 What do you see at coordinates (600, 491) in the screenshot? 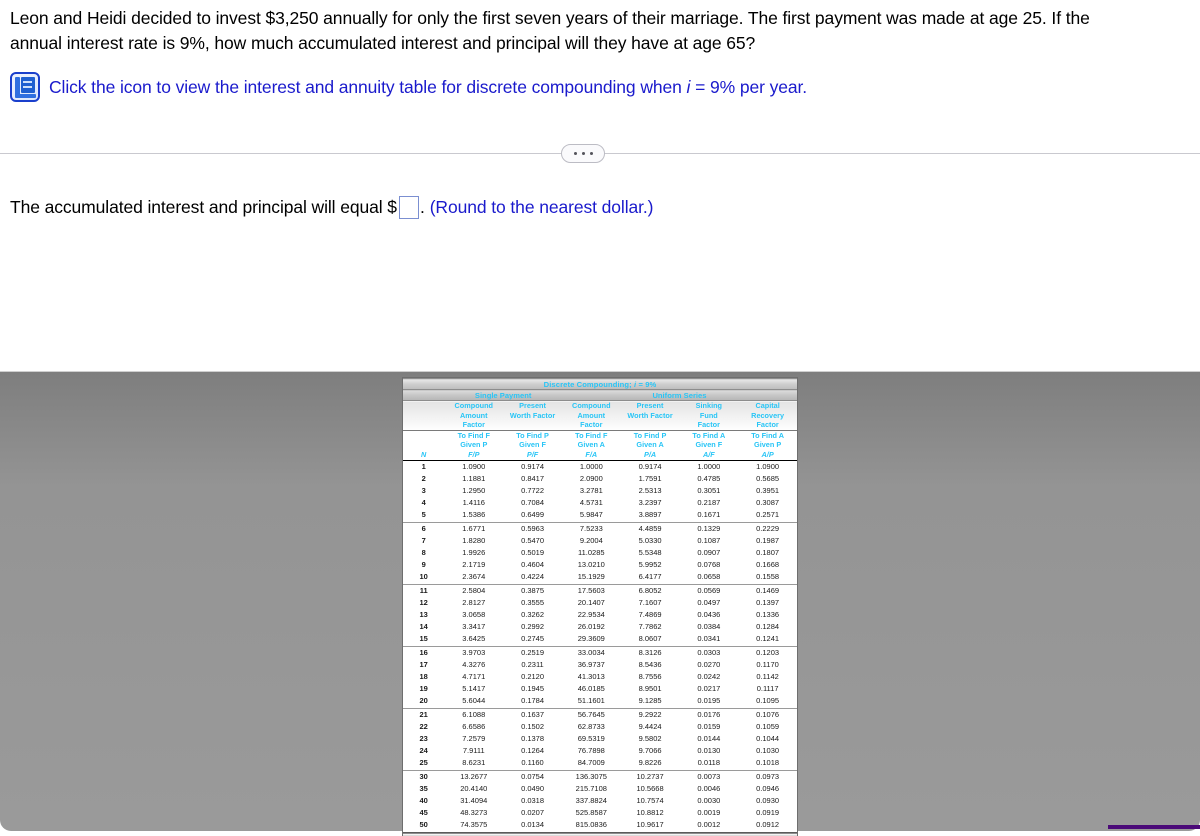
I see `table-row: 3 1.2950 0.7722 3.2781 2.5313 0.3051 0.3951` at bounding box center [600, 491].